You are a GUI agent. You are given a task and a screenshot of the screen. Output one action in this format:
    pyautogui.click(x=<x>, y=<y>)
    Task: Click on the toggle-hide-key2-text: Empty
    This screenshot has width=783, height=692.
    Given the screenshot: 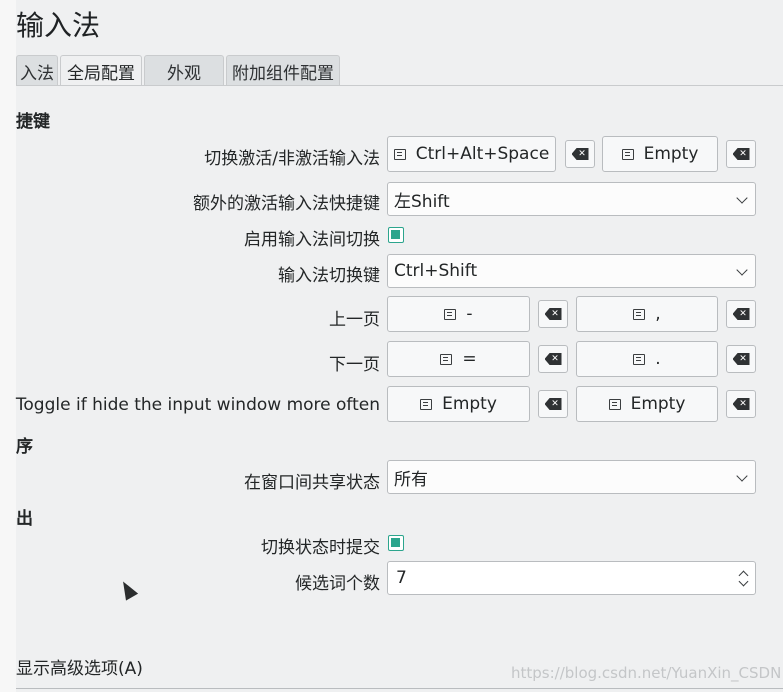 What is the action you would take?
    pyautogui.click(x=658, y=404)
    